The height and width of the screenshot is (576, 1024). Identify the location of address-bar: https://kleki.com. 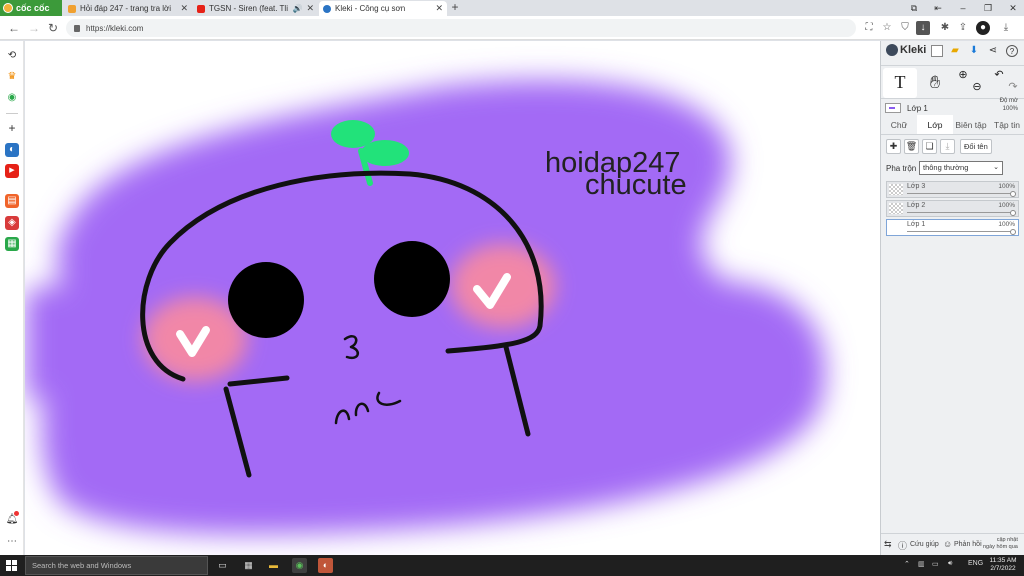
(461, 28).